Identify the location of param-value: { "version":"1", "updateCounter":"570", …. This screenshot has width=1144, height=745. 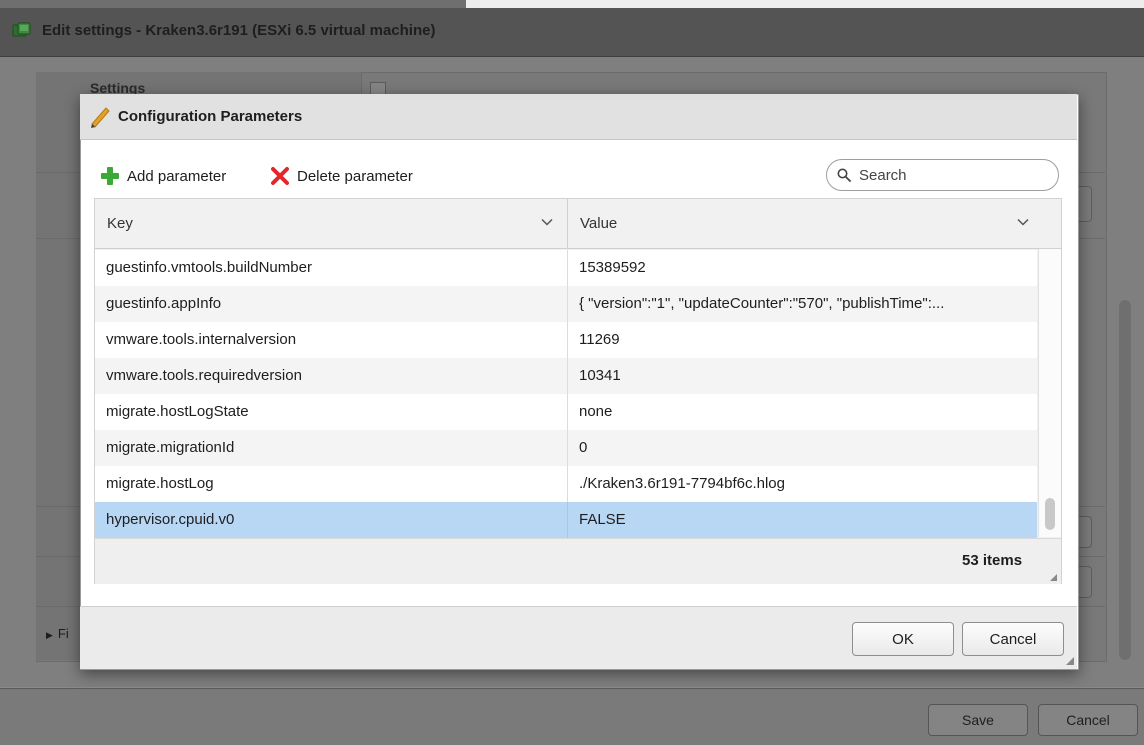
(762, 303).